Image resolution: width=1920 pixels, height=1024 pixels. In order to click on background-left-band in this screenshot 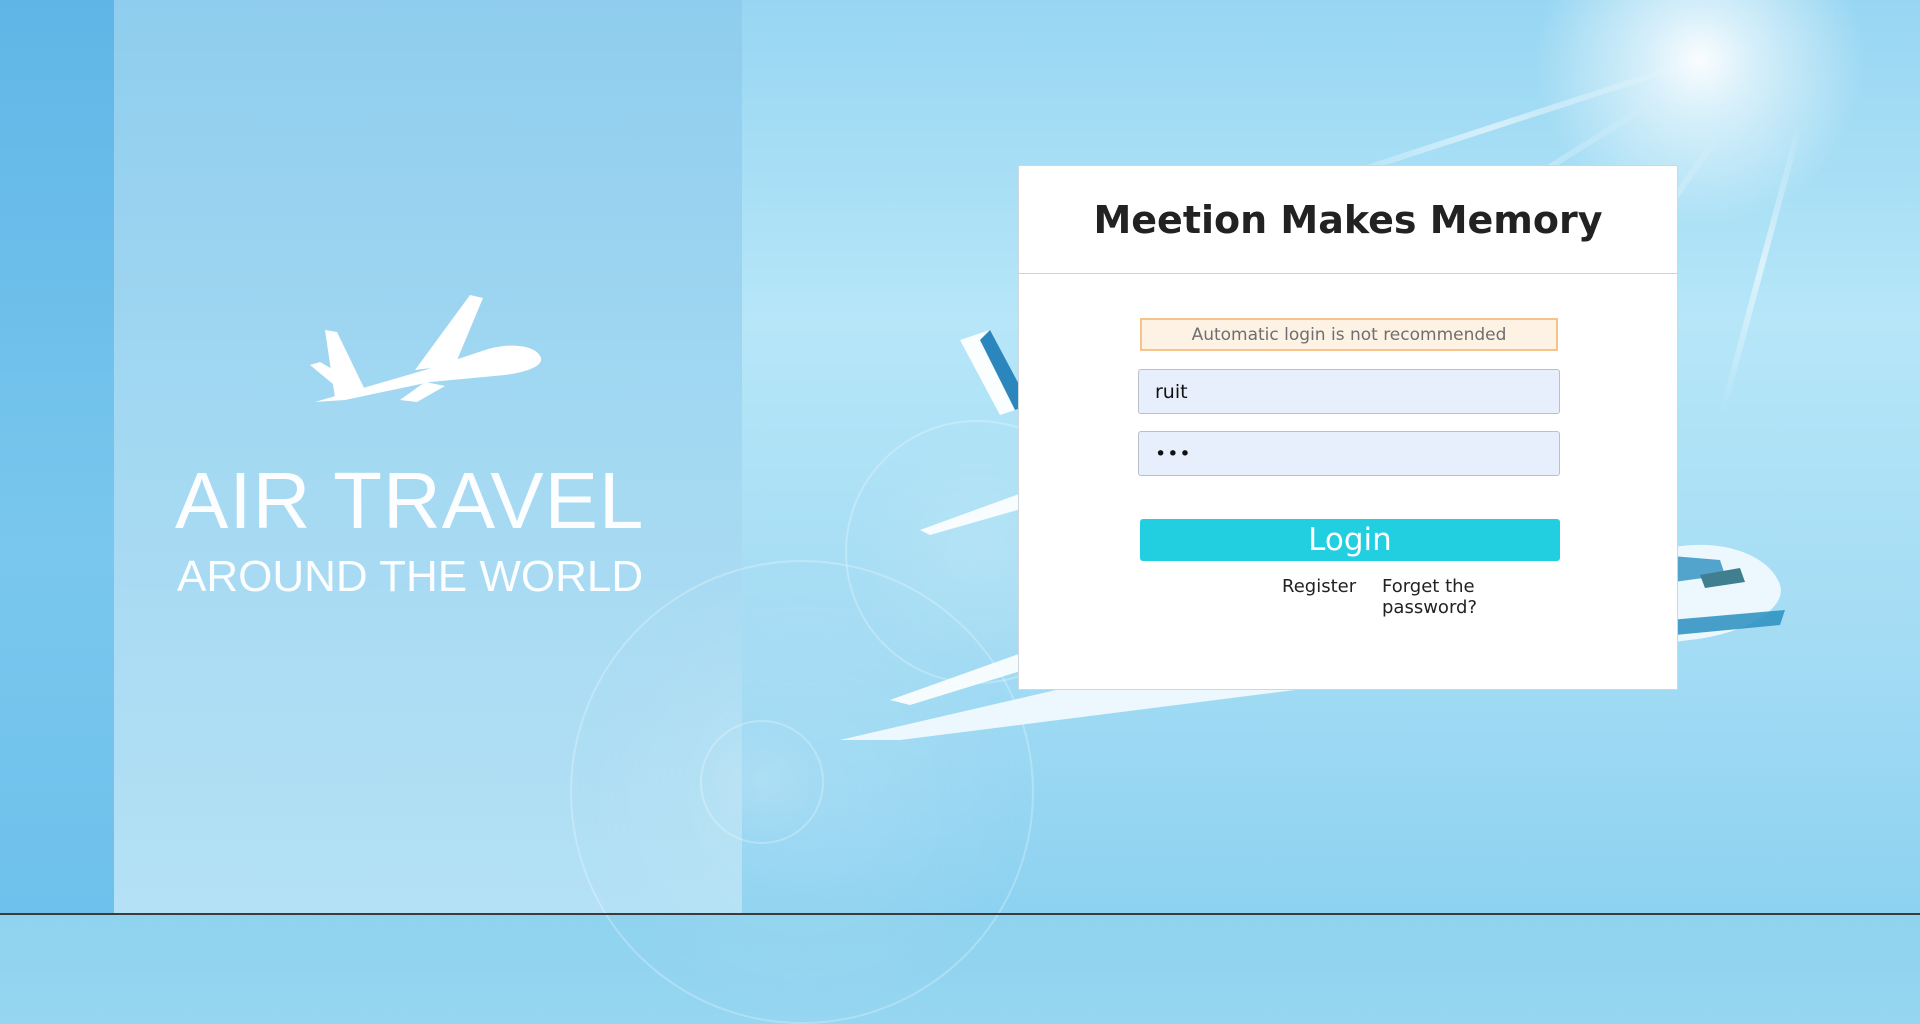, I will do `click(57, 457)`.